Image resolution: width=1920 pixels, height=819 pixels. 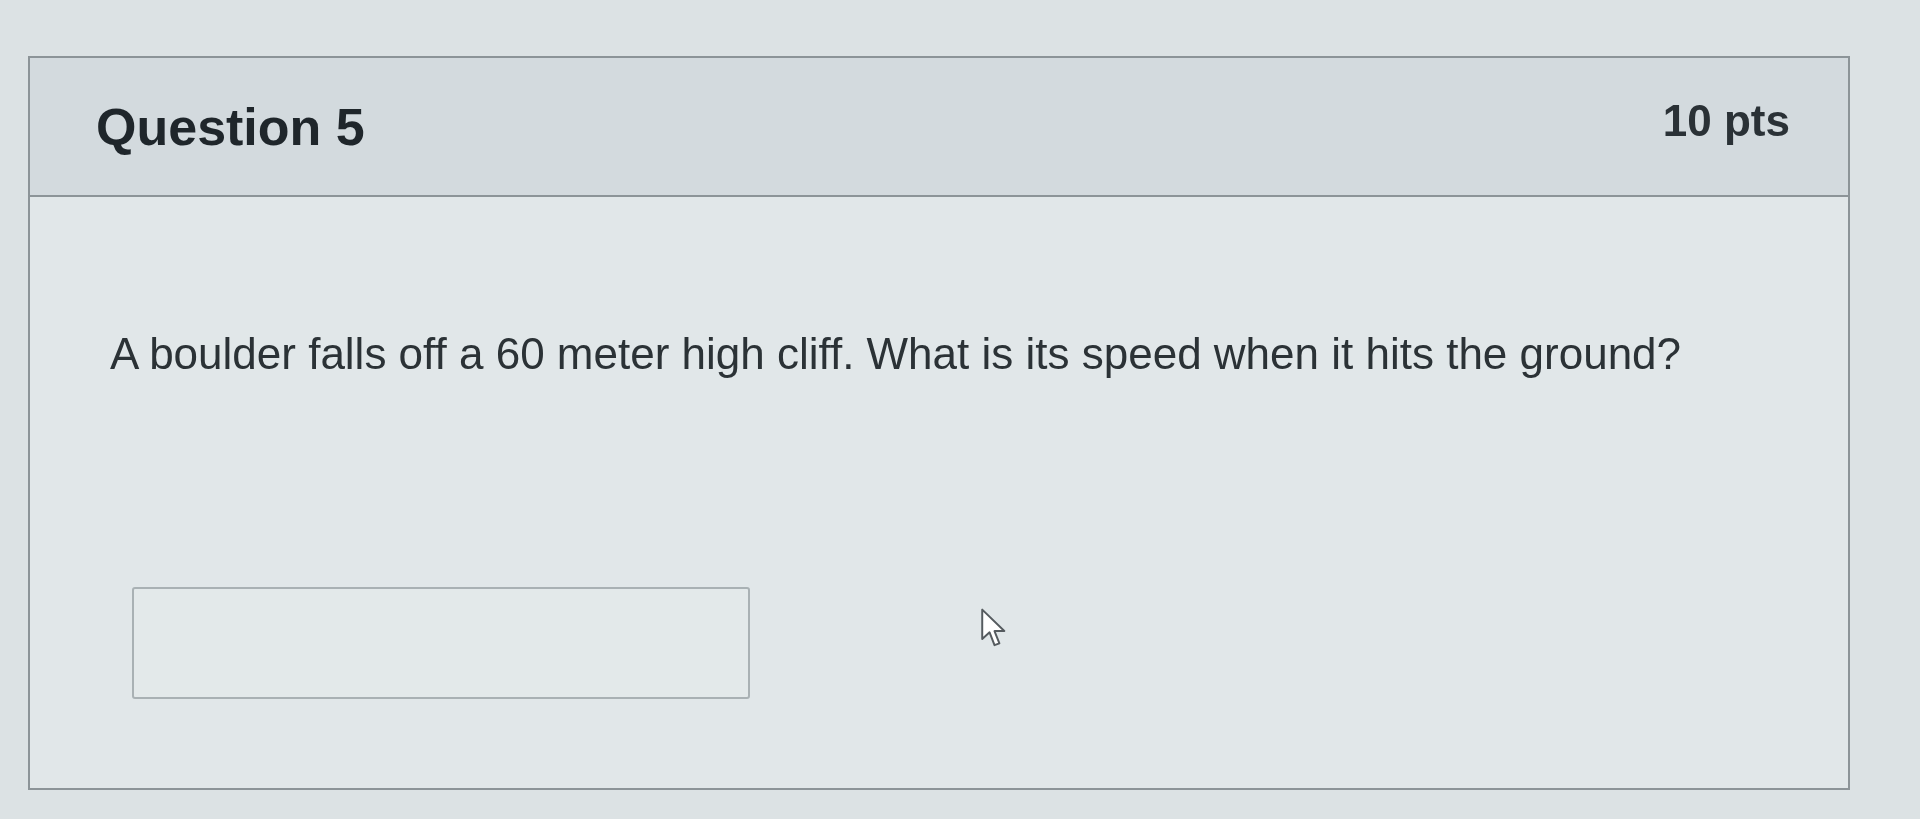 What do you see at coordinates (1726, 120) in the screenshot?
I see `question-points: 10 pts` at bounding box center [1726, 120].